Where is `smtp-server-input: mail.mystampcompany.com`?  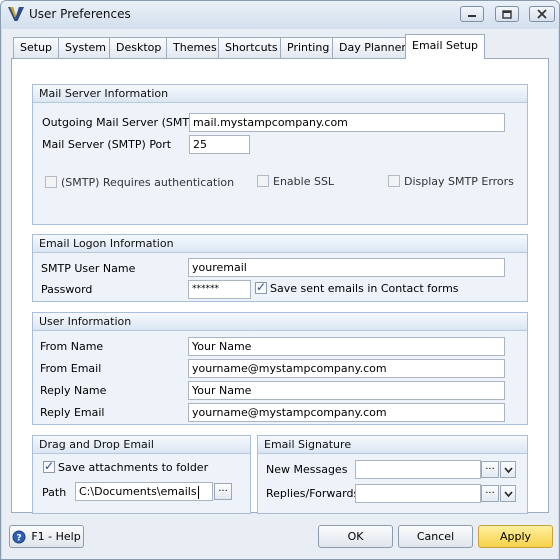 smtp-server-input: mail.mystampcompany.com is located at coordinates (347, 122).